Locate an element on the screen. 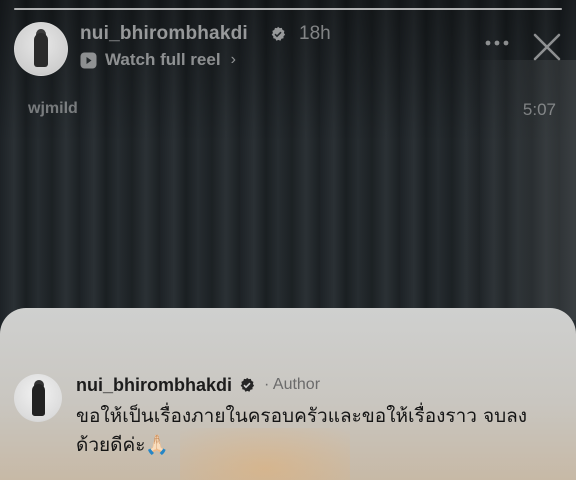 The height and width of the screenshot is (480, 576). story-time-ago: 18h is located at coordinates (315, 33).